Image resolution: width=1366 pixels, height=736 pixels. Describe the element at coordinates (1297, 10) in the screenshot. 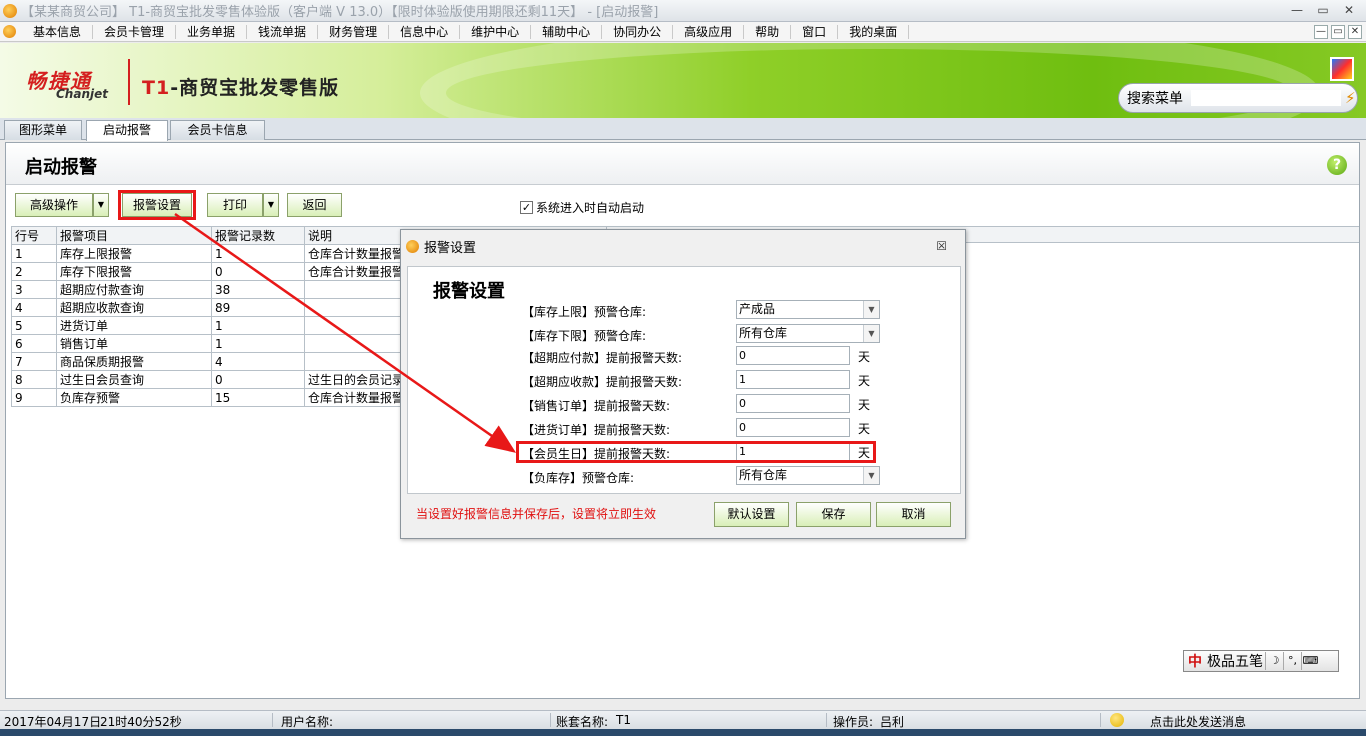

I see `minimize-button: —` at that location.